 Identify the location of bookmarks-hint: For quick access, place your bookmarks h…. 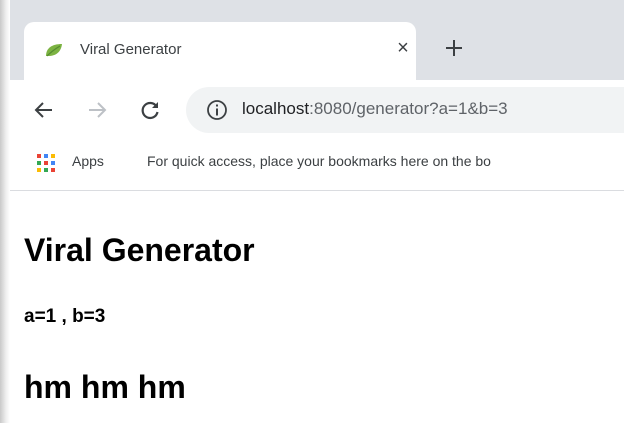
(319, 161).